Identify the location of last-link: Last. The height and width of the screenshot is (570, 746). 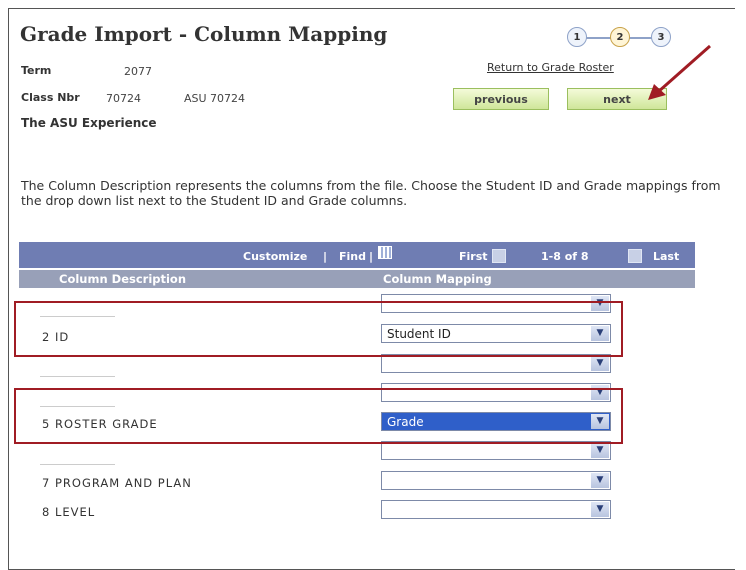
(666, 256).